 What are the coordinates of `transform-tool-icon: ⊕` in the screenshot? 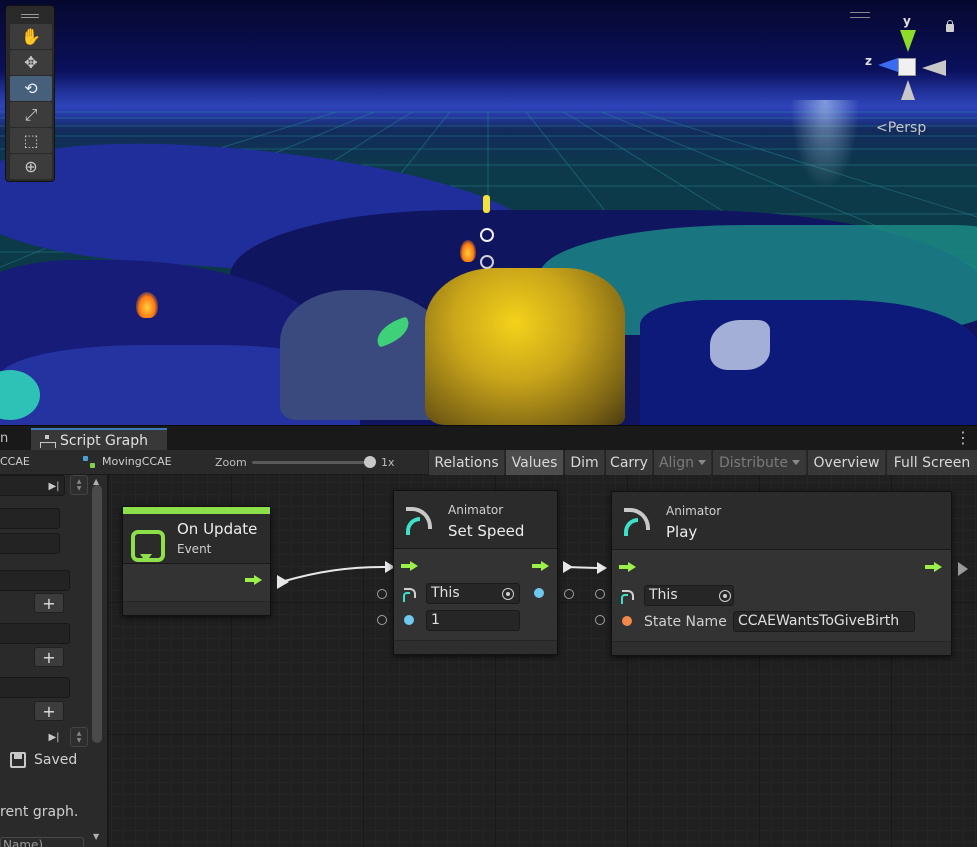 It's located at (31, 166).